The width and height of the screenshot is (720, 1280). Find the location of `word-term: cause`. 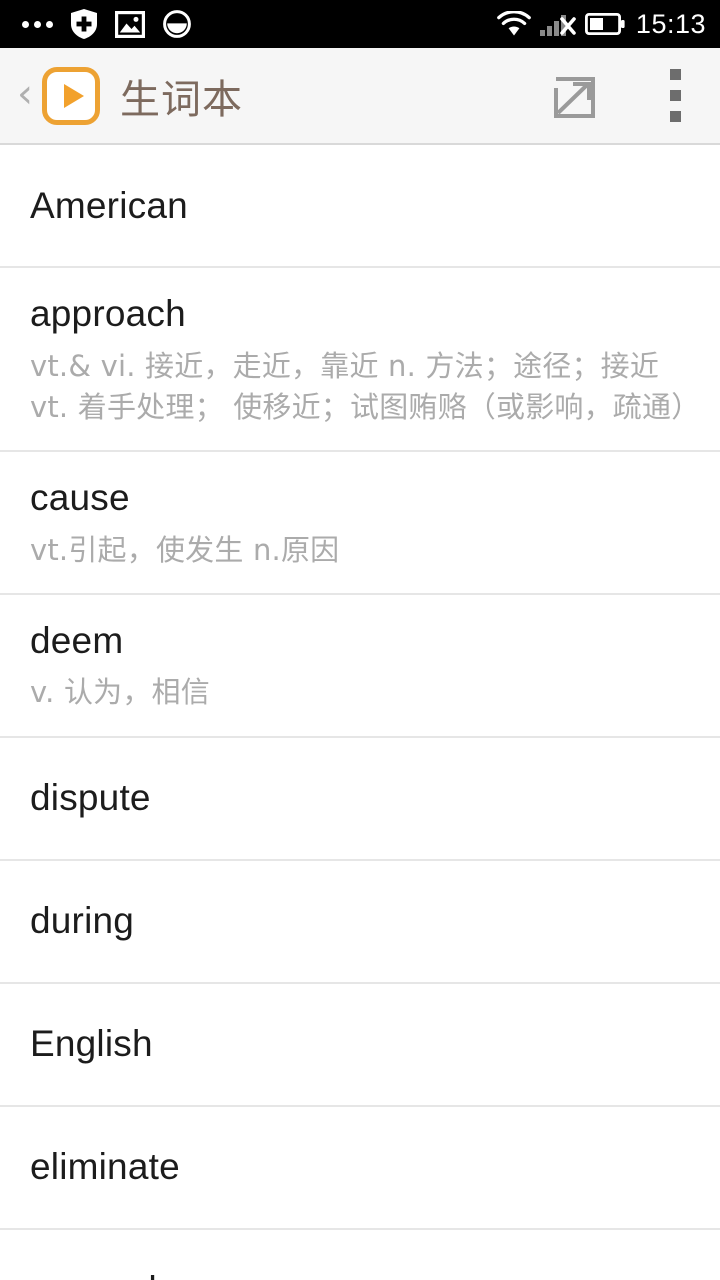

word-term: cause is located at coordinates (80, 497).